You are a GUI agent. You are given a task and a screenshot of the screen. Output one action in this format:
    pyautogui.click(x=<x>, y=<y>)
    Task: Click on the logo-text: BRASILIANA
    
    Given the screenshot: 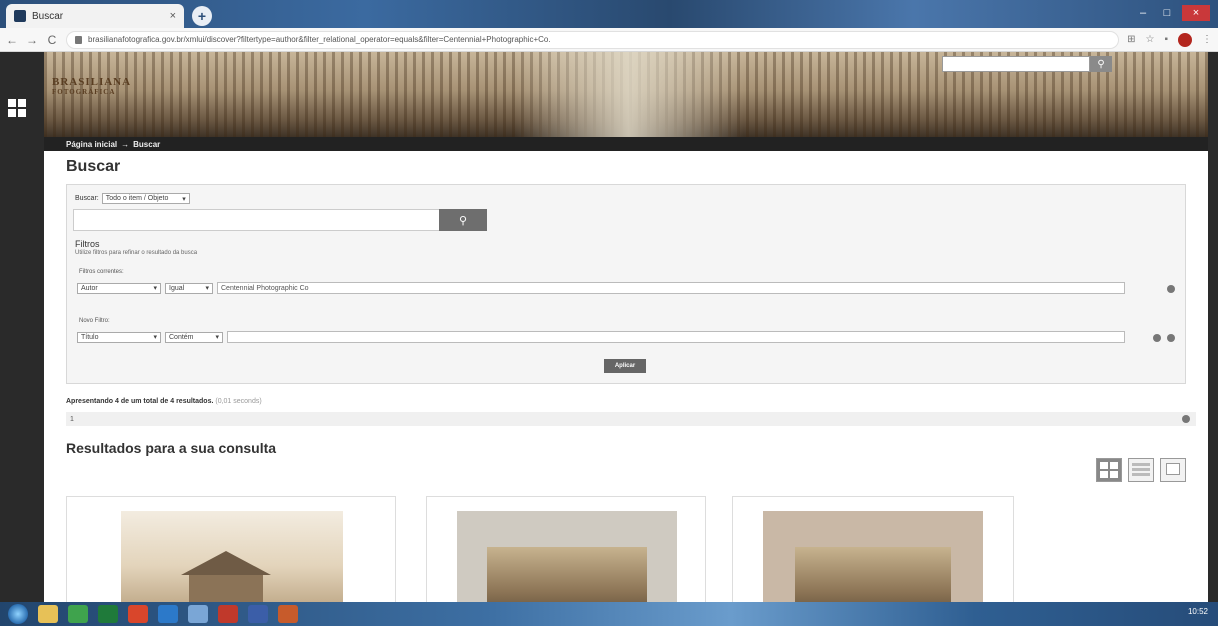 What is the action you would take?
    pyautogui.click(x=92, y=82)
    